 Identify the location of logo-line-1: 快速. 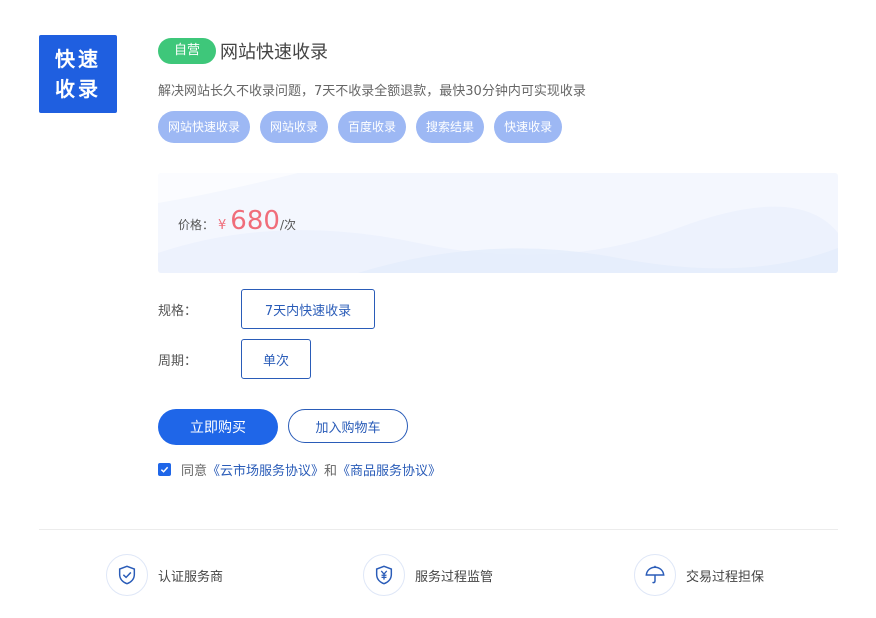
(78, 59).